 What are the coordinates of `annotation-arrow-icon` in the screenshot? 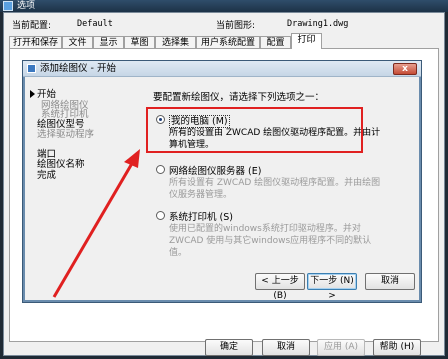 It's located at (96, 223).